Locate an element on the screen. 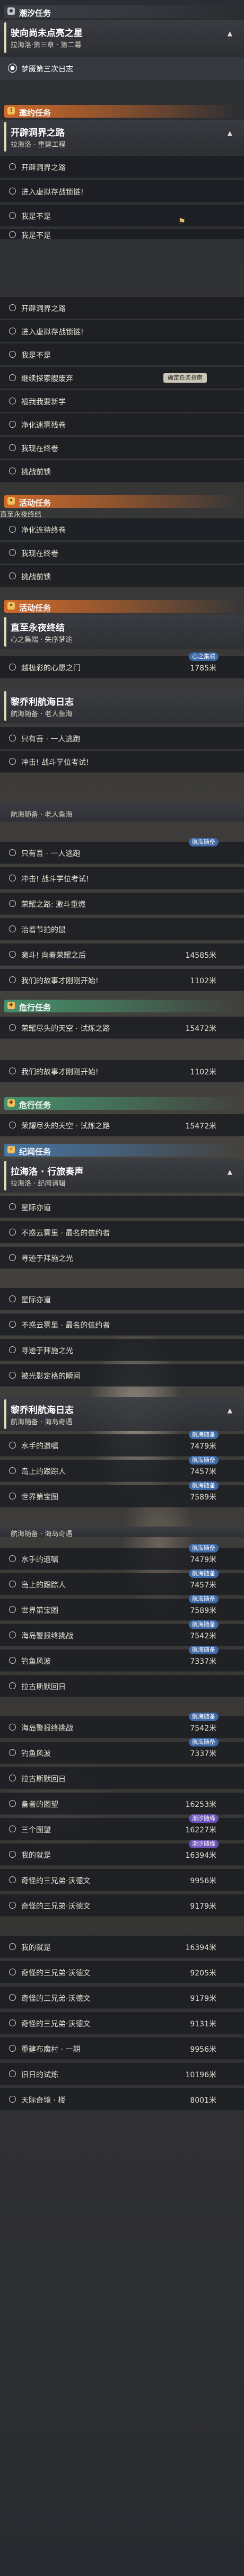  task-label: 星际亦道 is located at coordinates (36, 1300).